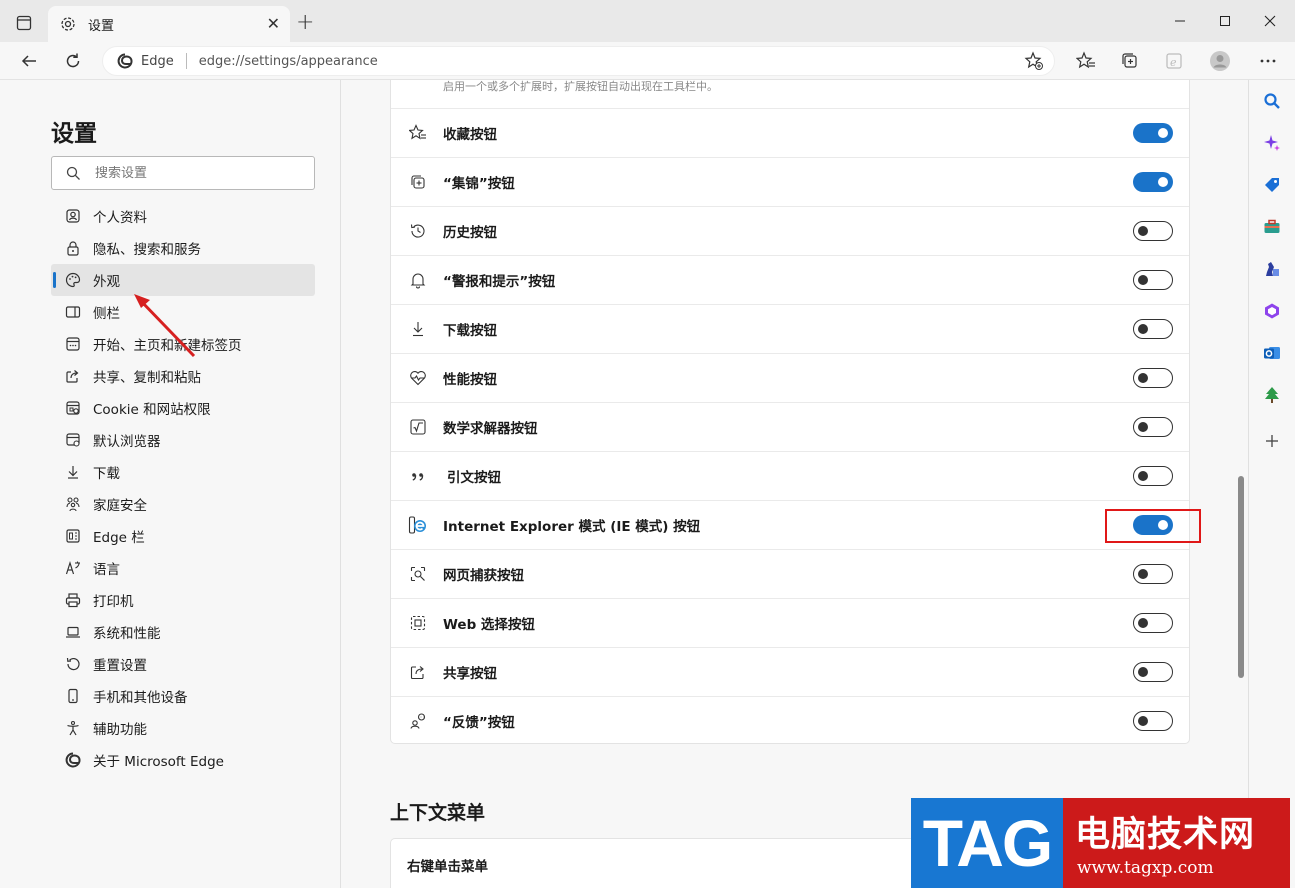  I want to click on sidebar-item-system: 系统和性能, so click(183, 632).